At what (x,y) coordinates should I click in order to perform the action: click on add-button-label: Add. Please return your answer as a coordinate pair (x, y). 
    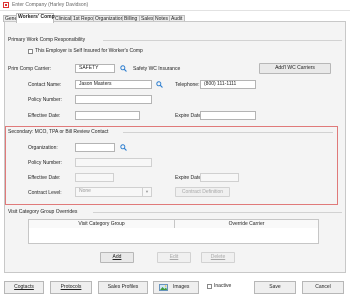
    Looking at the image, I should click on (117, 257).